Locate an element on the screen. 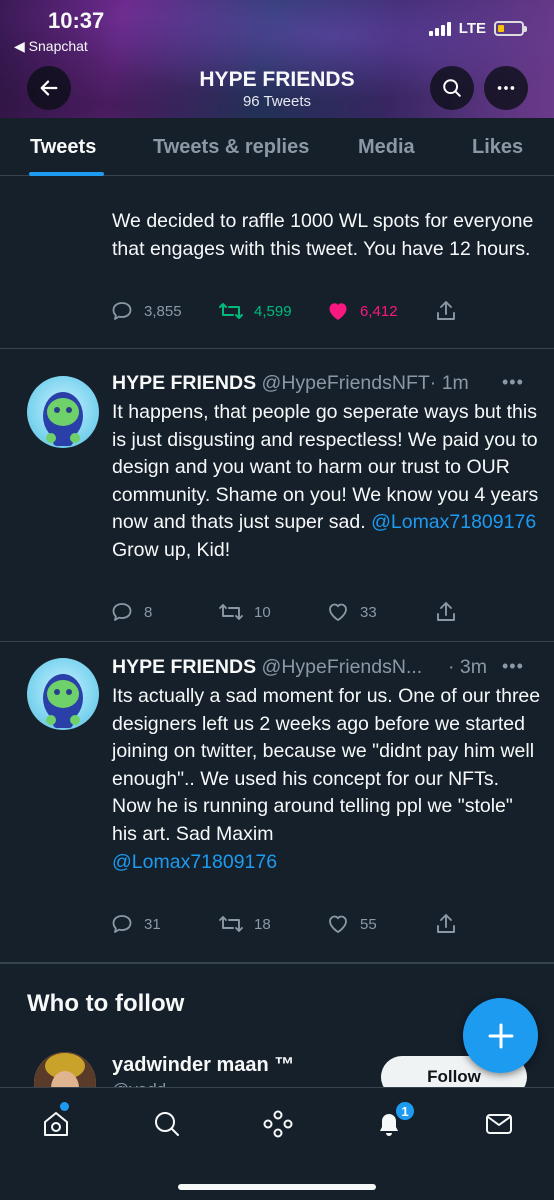 The height and width of the screenshot is (1200, 554). more-dots-icon is located at coordinates (506, 88).